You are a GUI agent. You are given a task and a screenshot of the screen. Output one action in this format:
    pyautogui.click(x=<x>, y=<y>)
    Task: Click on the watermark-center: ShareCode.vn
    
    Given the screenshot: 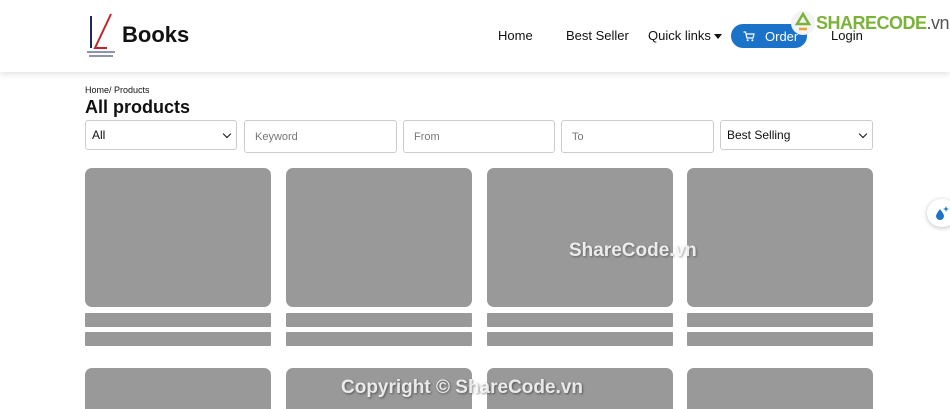 What is the action you would take?
    pyautogui.click(x=633, y=250)
    